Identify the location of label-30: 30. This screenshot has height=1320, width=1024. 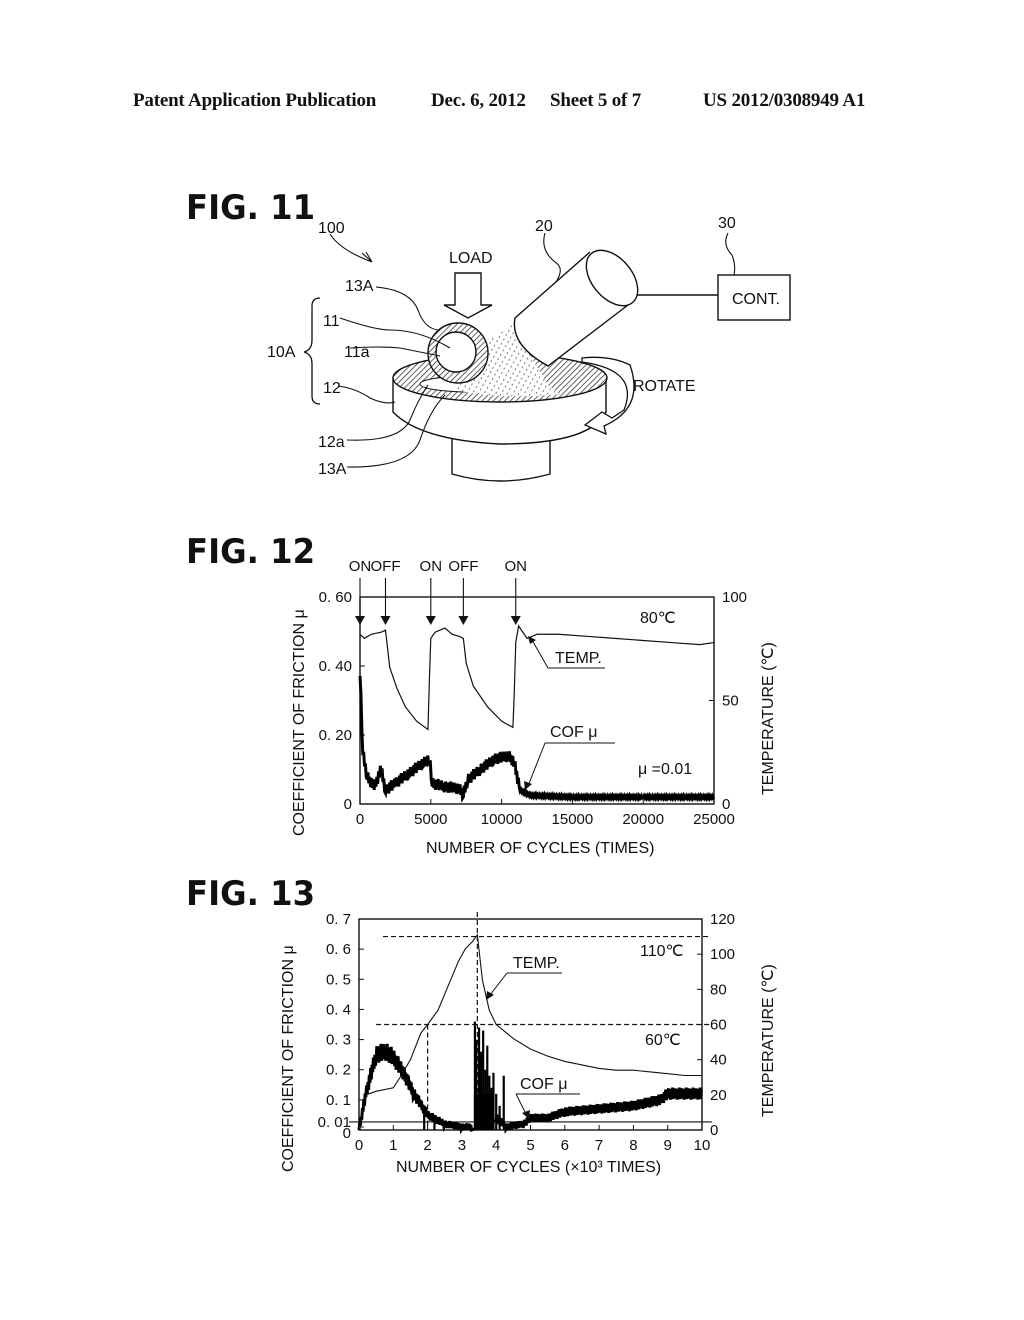
(727, 223).